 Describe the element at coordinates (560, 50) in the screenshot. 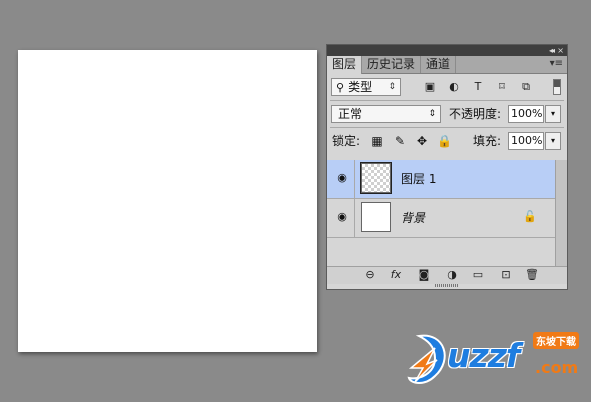

I see `close-icon: ×` at that location.